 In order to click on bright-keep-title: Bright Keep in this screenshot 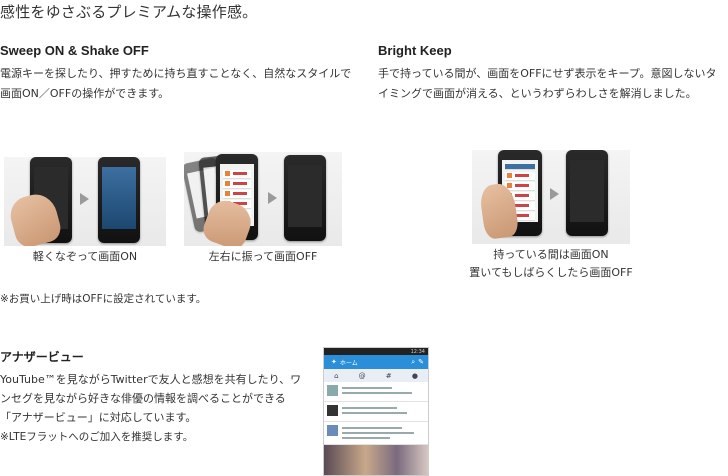, I will do `click(415, 50)`.